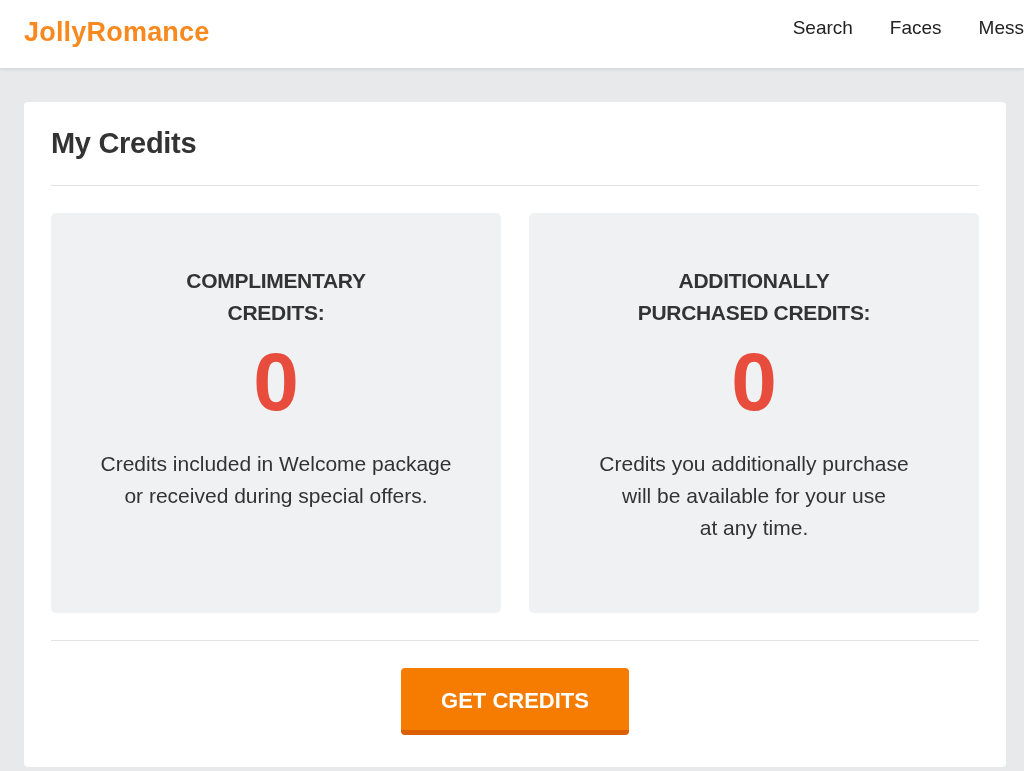 The image size is (1024, 771). I want to click on nav-link: Faces, so click(915, 28).